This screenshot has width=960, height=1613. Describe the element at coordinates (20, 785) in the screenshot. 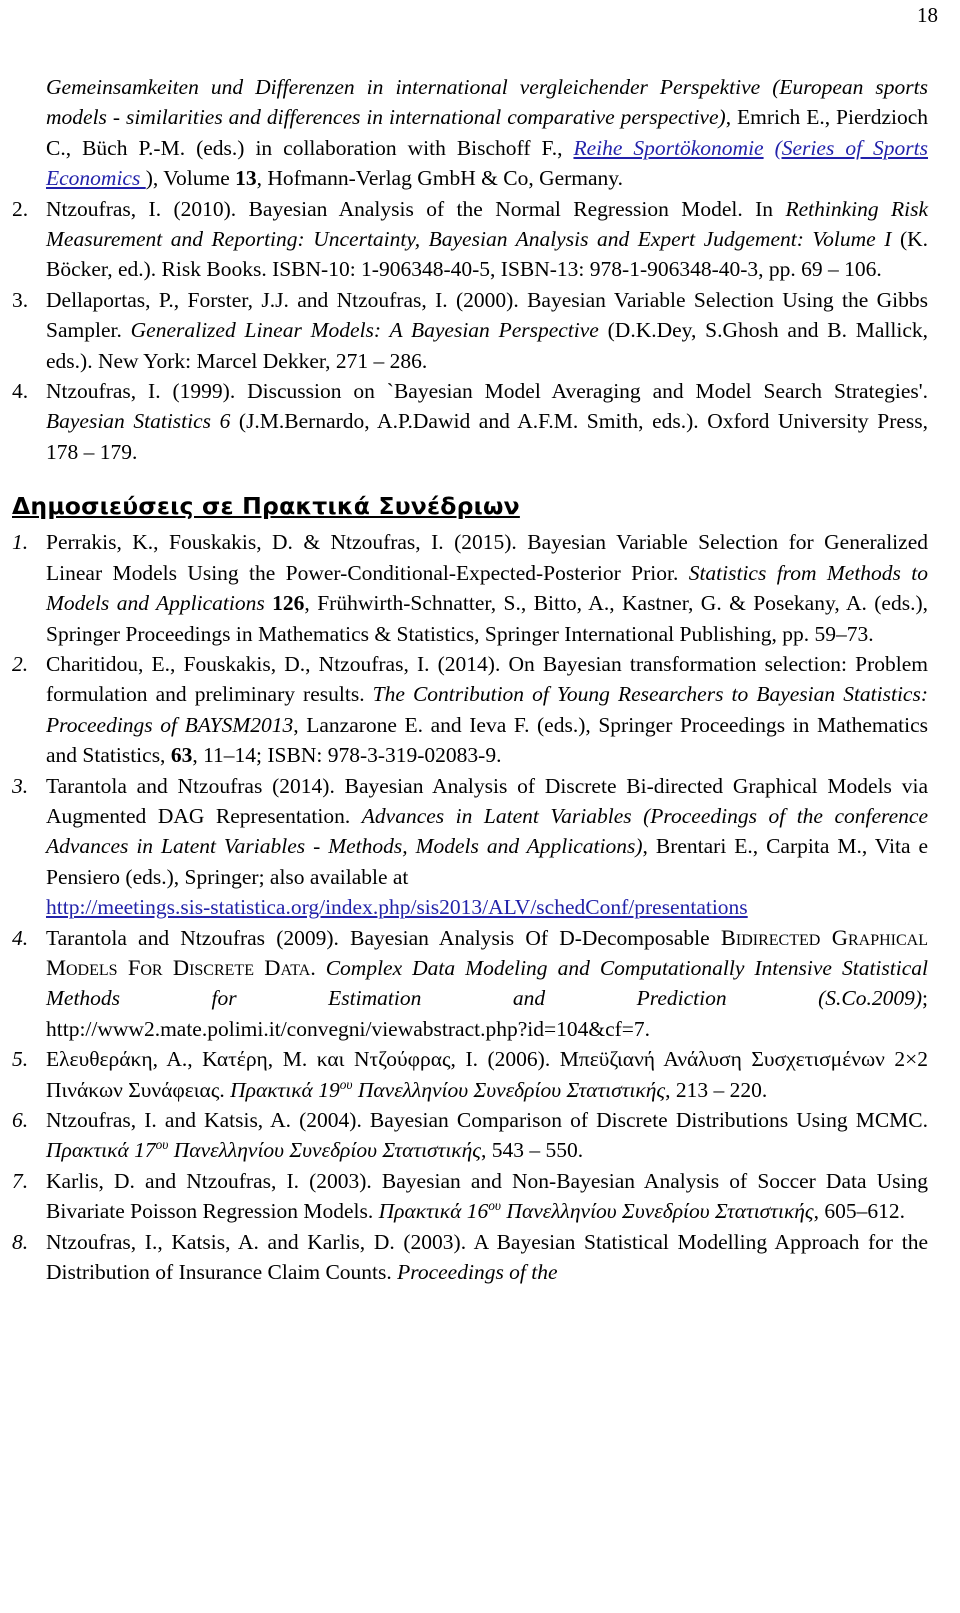

I see `conference-number: 3.` at that location.